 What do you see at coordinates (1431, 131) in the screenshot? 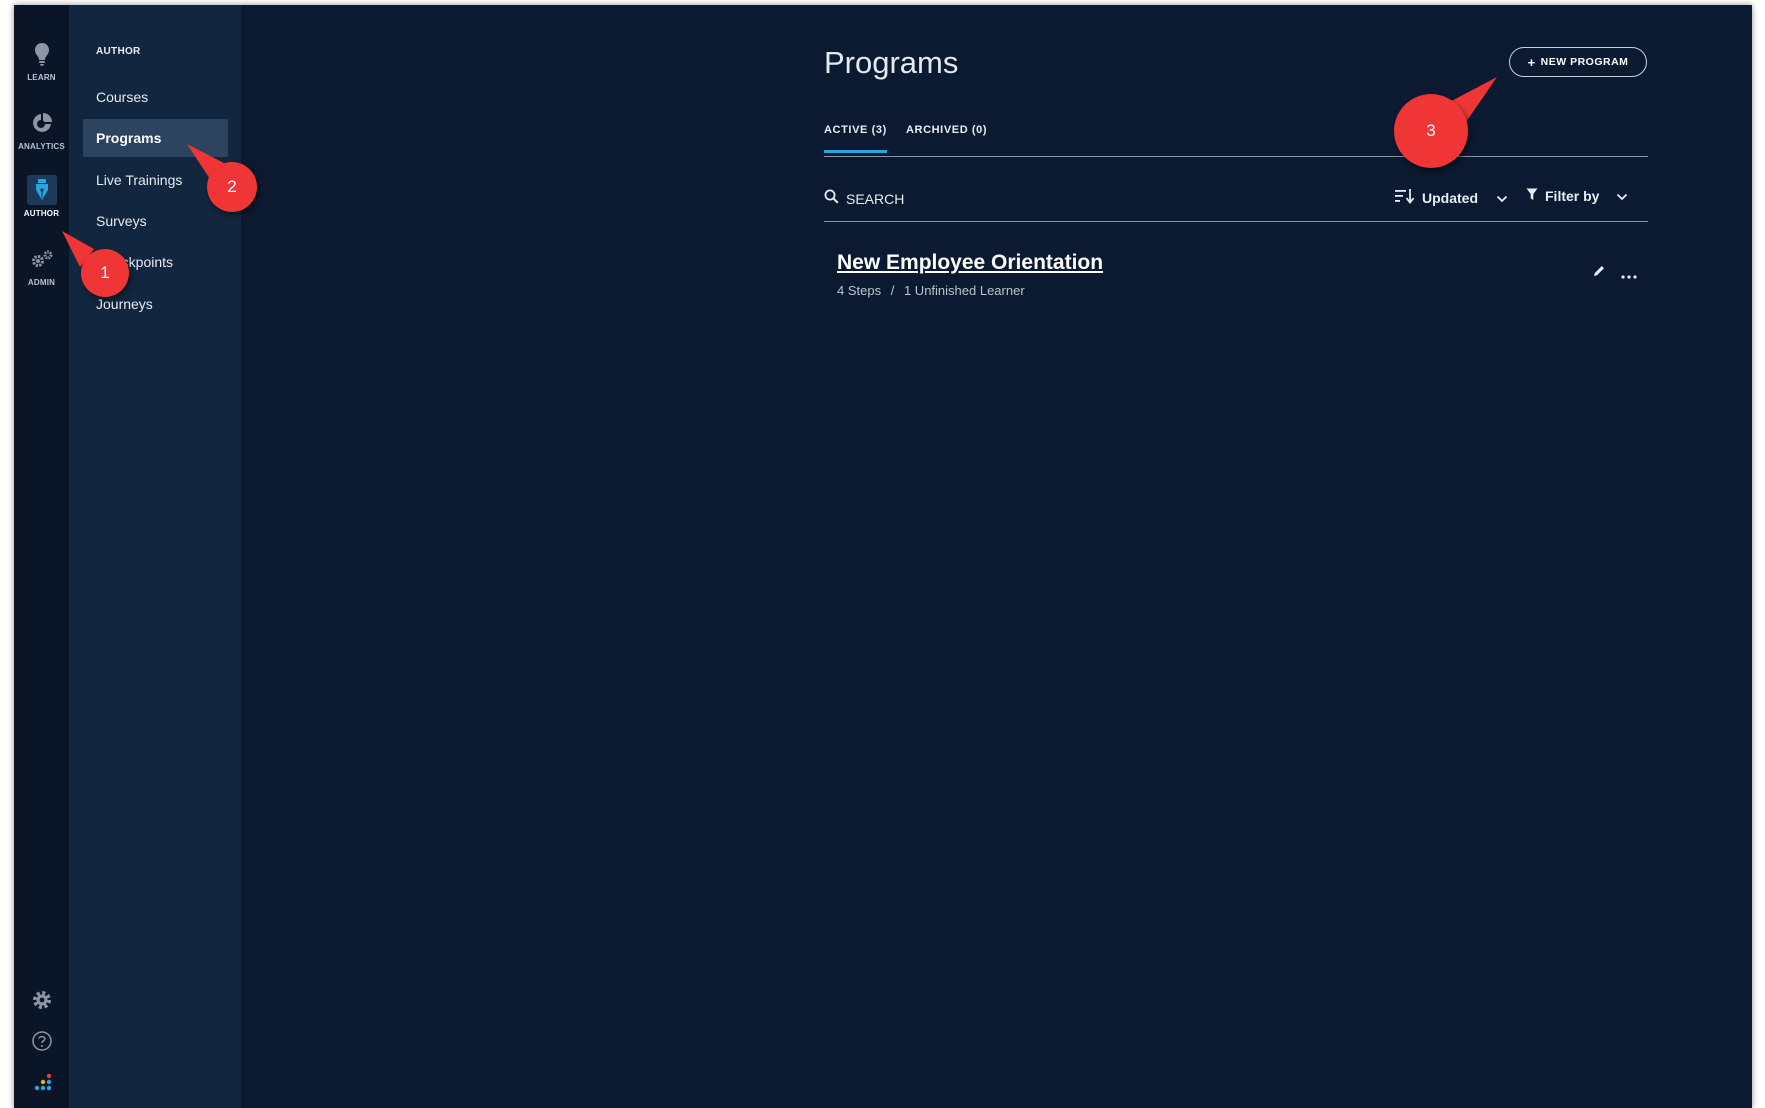
I see `callout-badge: 3` at bounding box center [1431, 131].